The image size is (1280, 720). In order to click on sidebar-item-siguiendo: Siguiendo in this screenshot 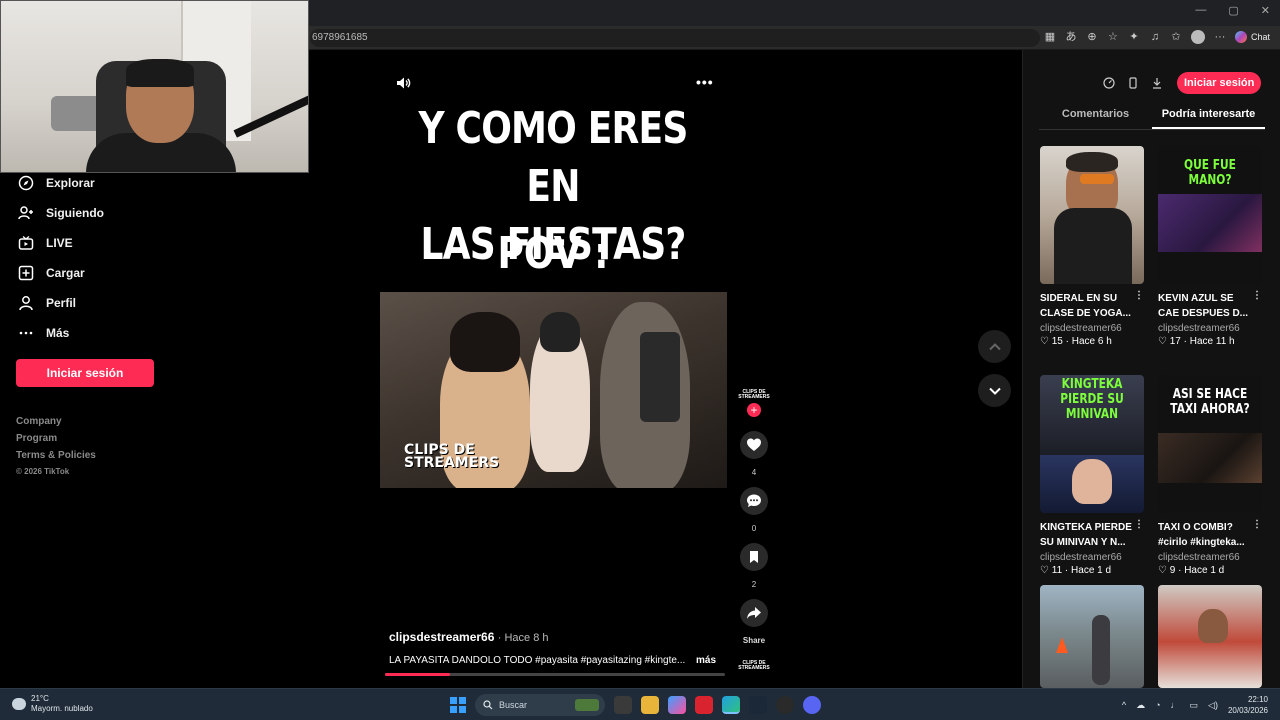, I will do `click(61, 213)`.